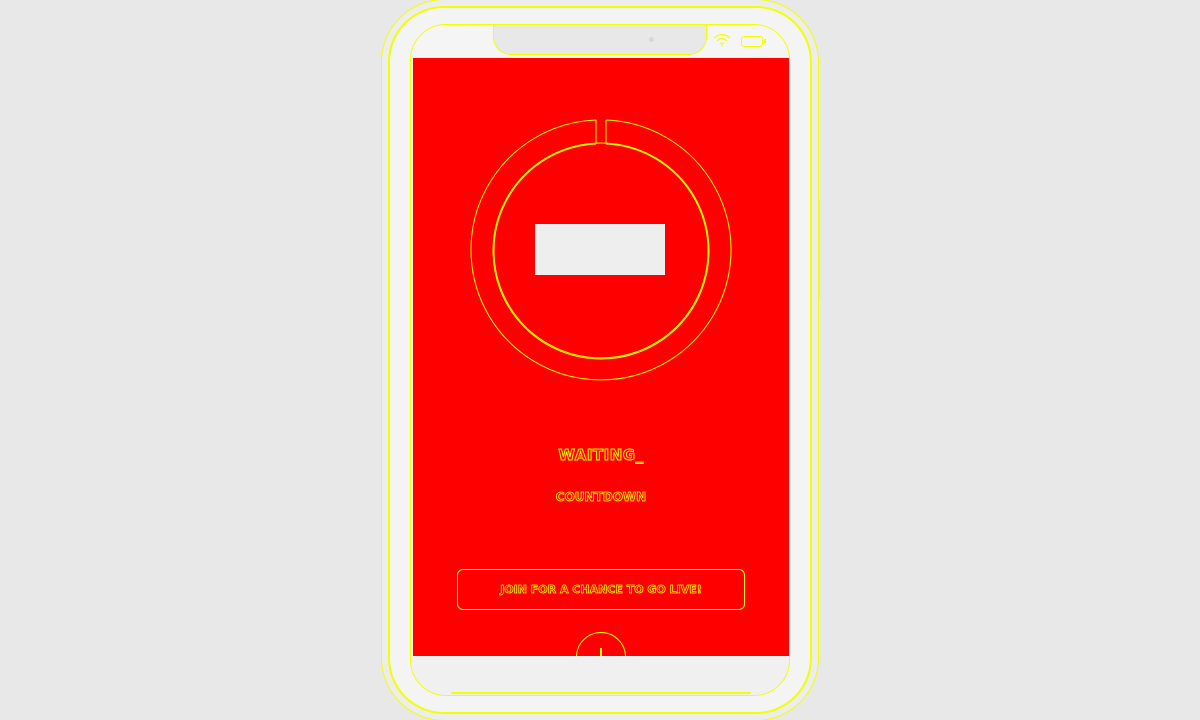  I want to click on status-bar, so click(600, 41).